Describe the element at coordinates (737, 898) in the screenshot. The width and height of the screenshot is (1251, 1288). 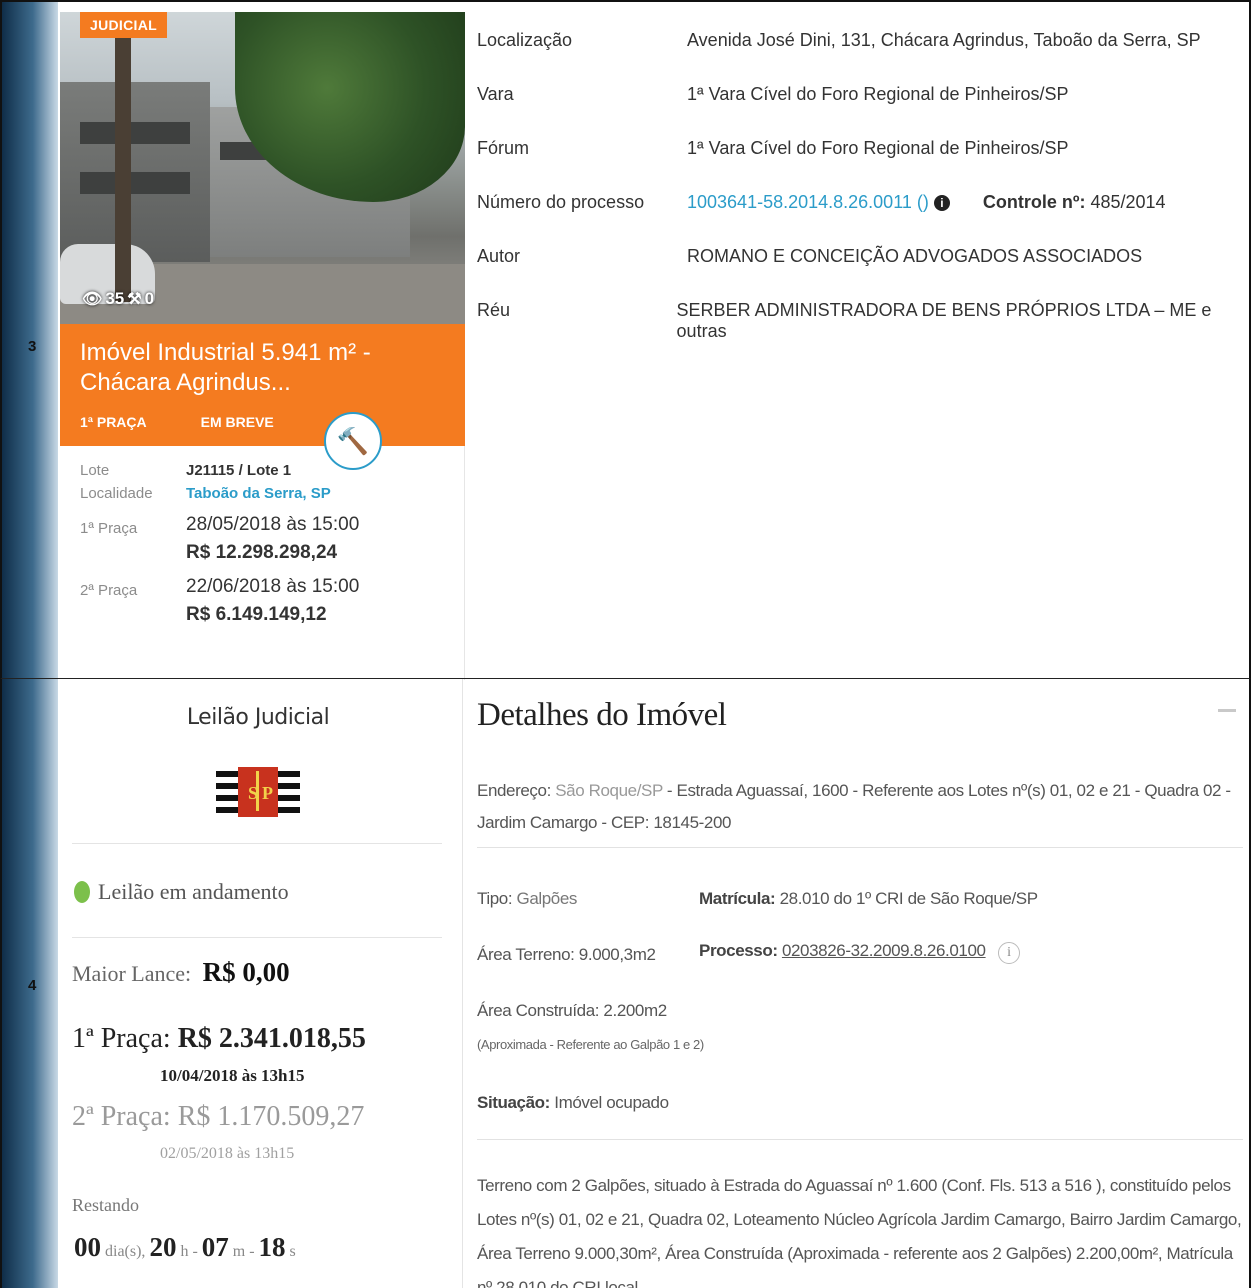
I see `matricula-label: Matrícula:` at that location.